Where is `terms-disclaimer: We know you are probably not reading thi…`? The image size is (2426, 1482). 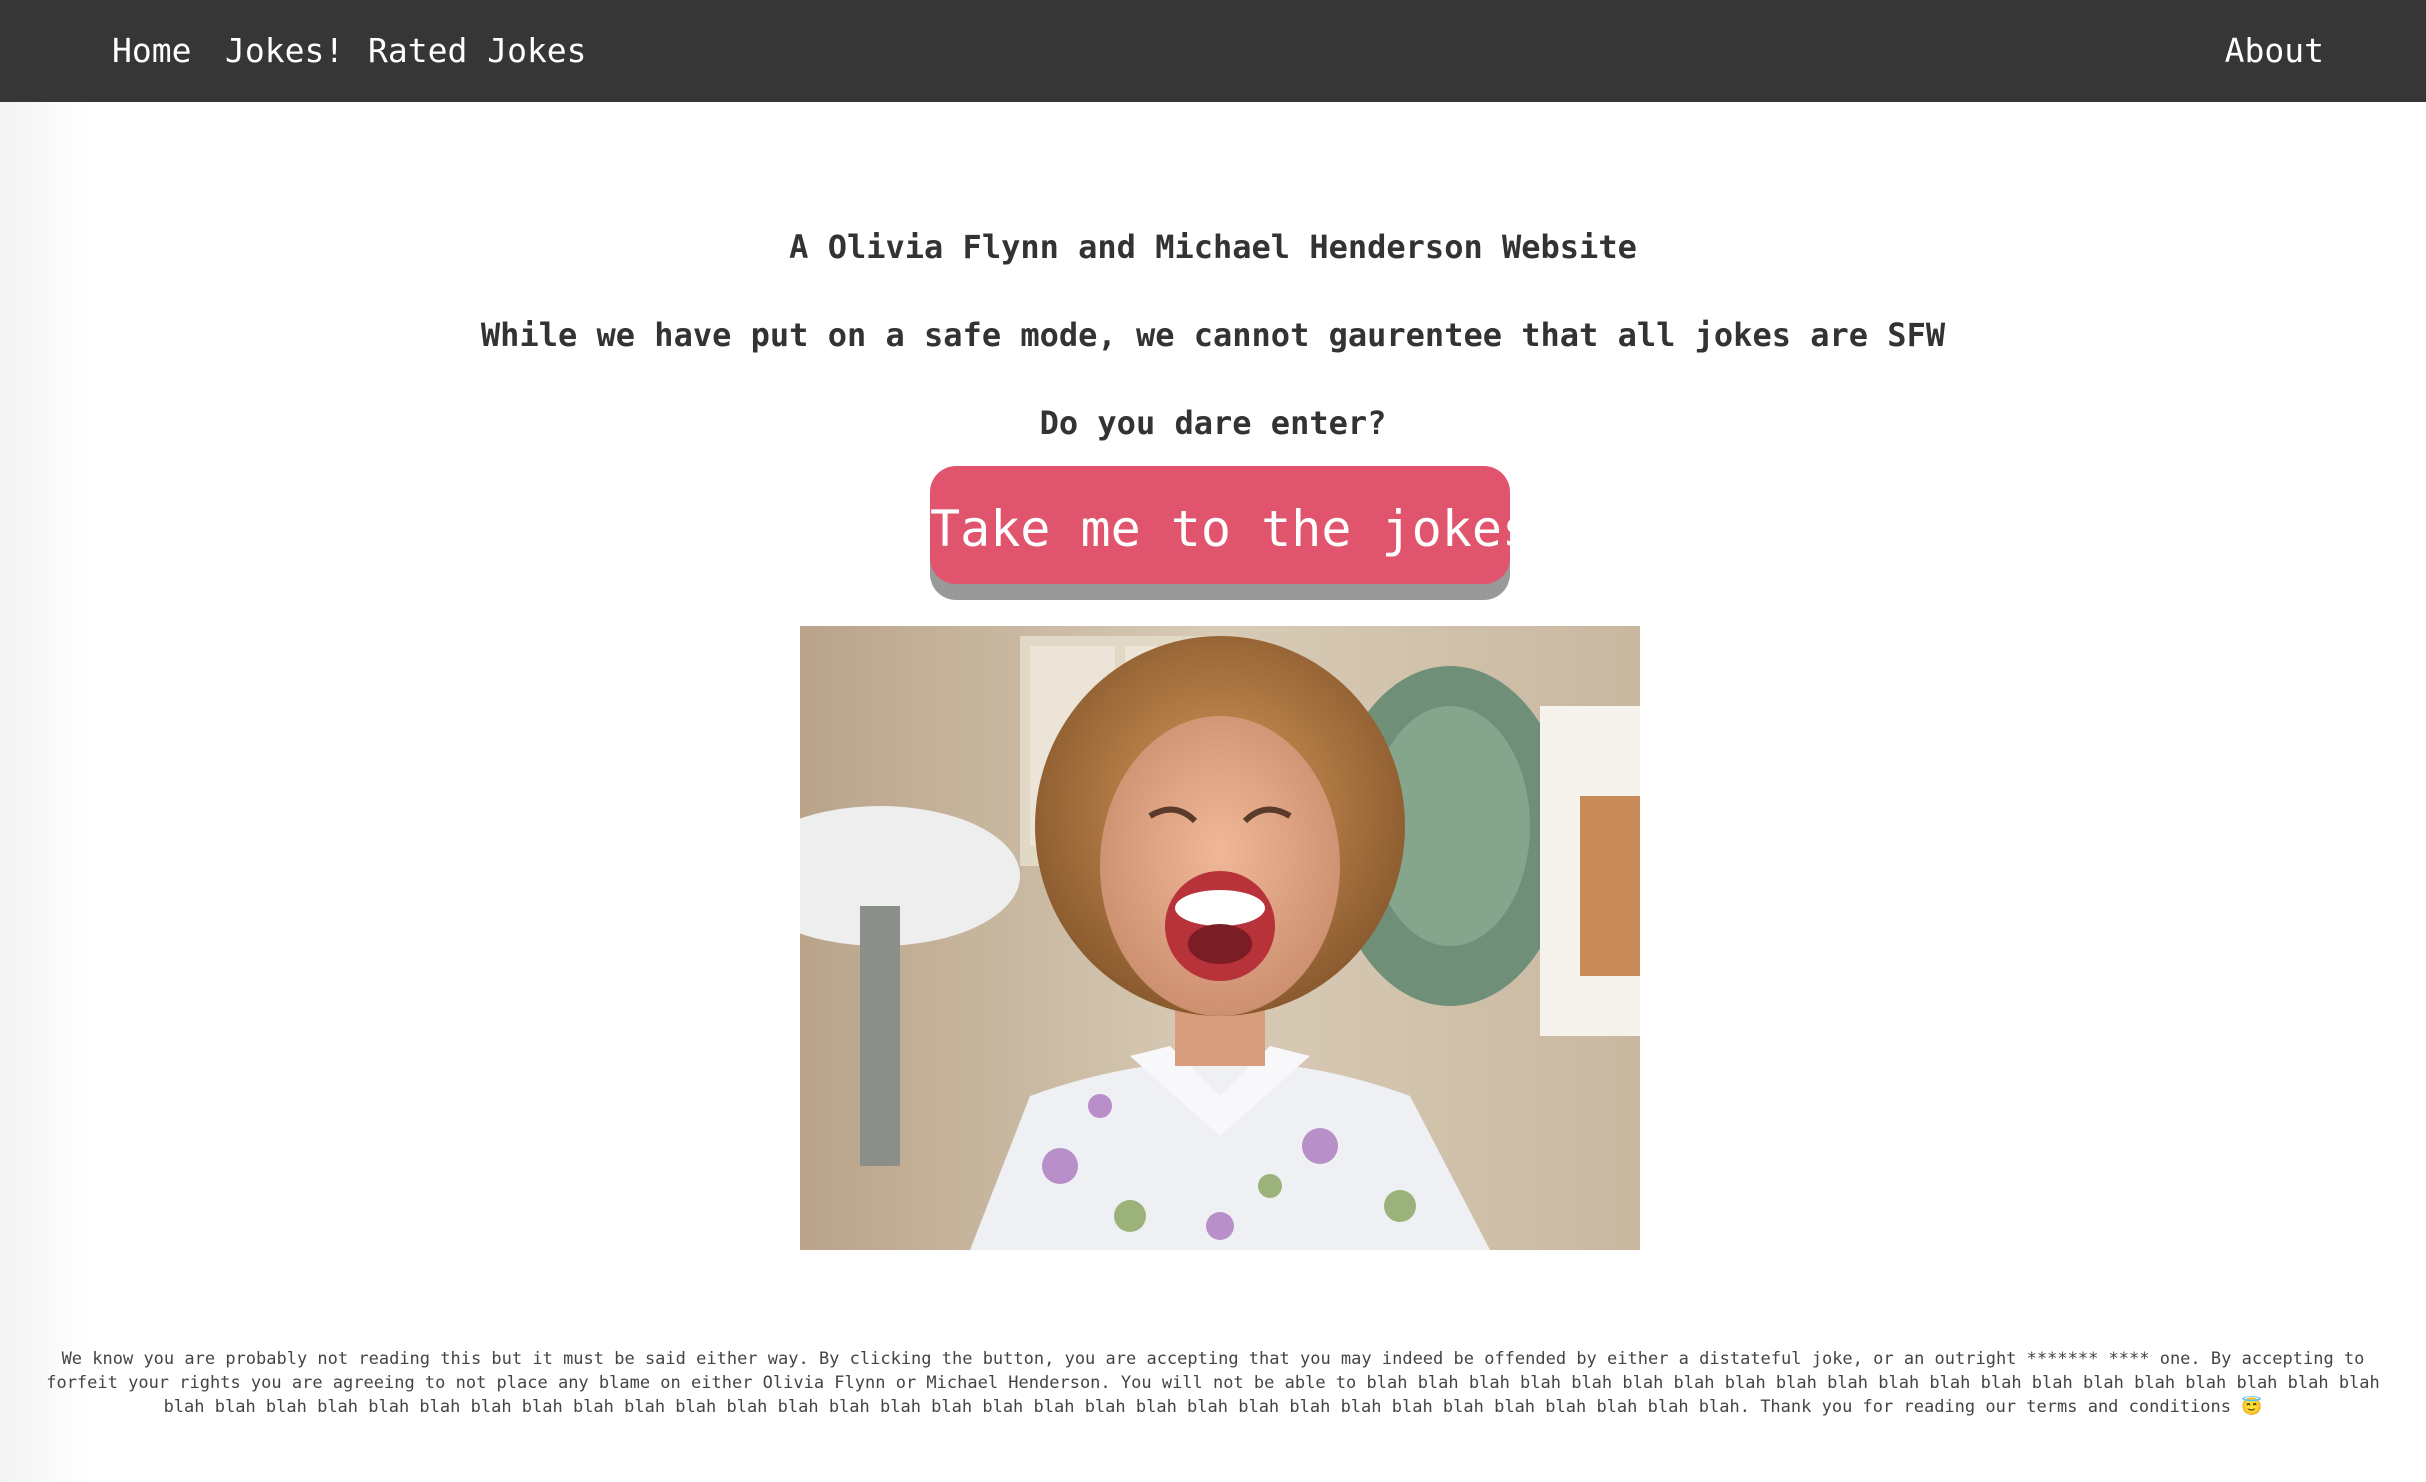
terms-disclaimer: We know you are probably not reading thi… is located at coordinates (1213, 1383).